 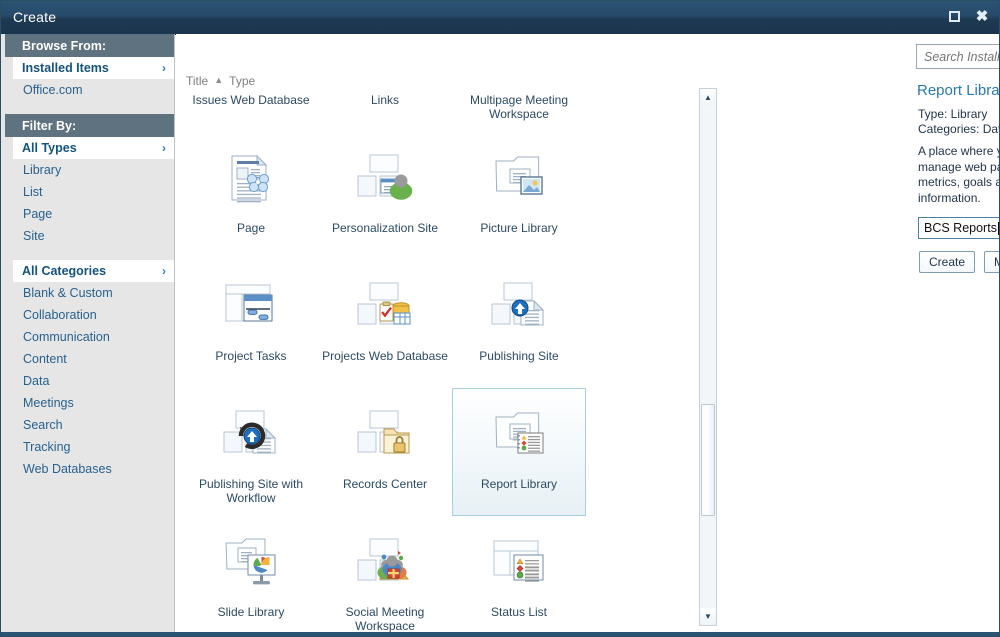 I want to click on template-tile: Status List, so click(x=519, y=574).